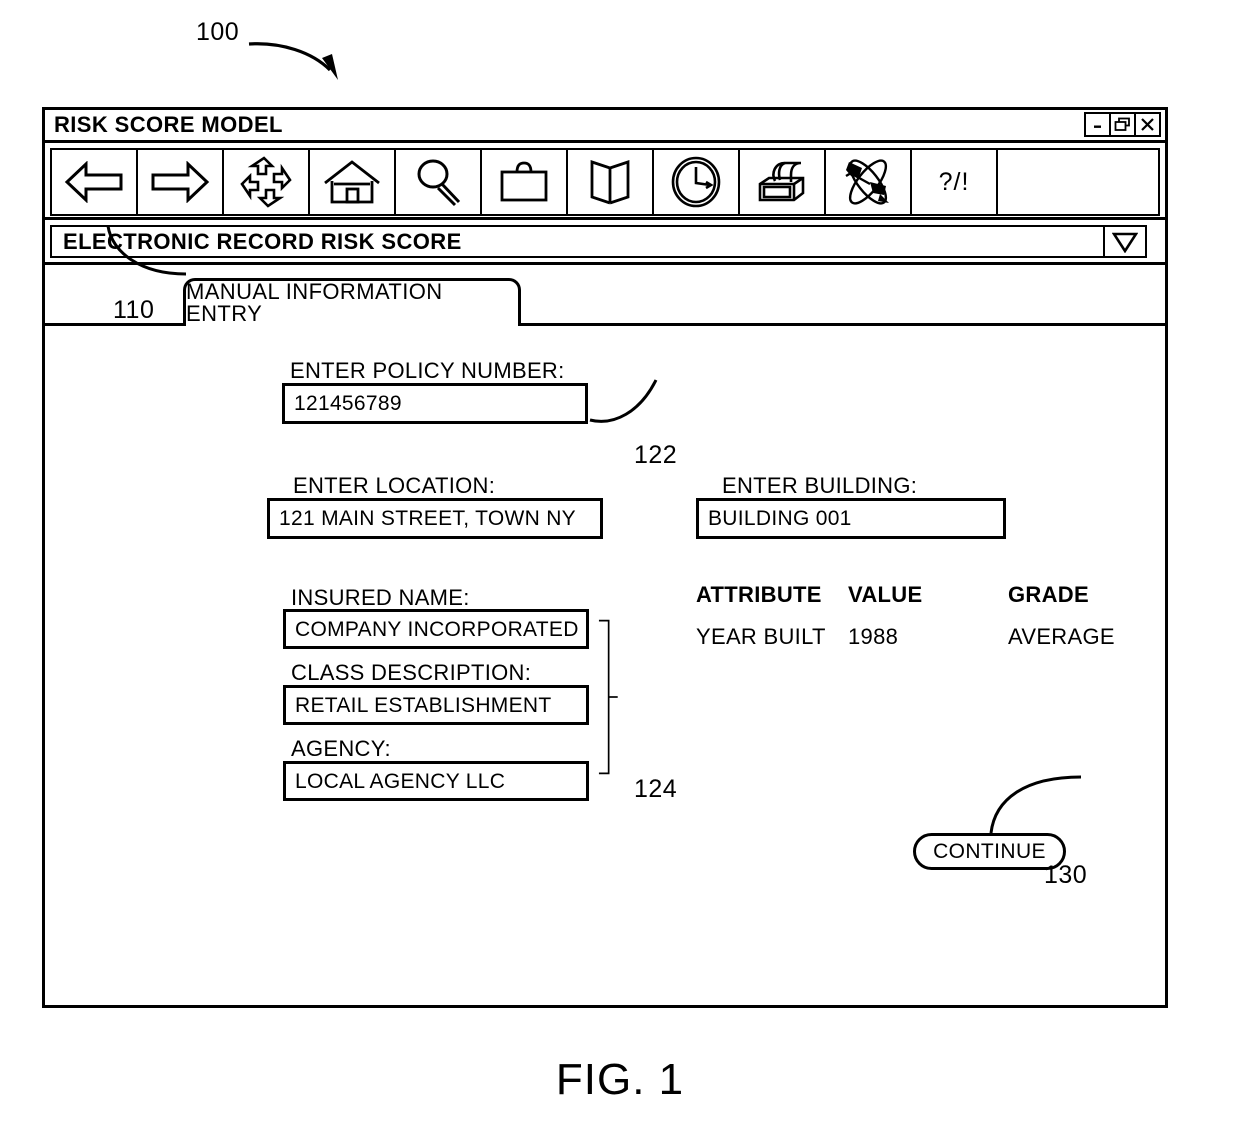  I want to click on table-row: YEAR BUILT 1988 AVERAGE, so click(906, 637).